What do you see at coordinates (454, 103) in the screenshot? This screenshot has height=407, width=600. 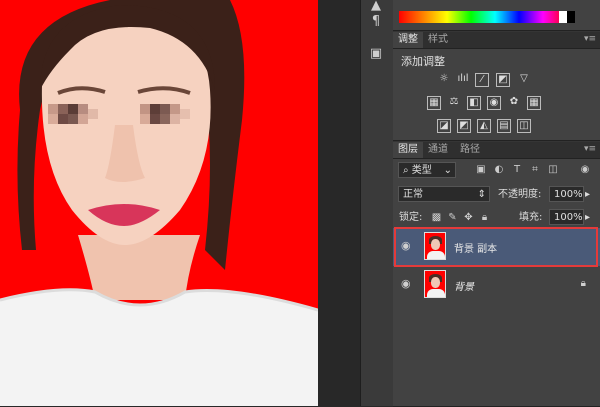 I see `color-balance-icon: ⚖` at bounding box center [454, 103].